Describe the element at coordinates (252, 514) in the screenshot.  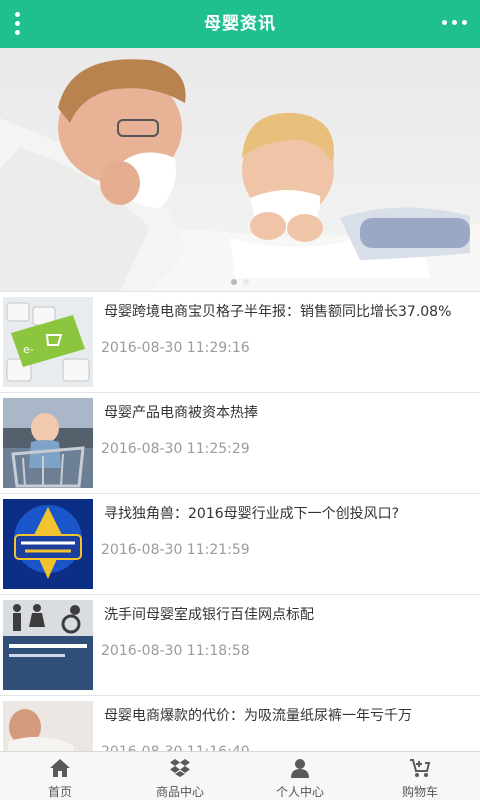
I see `article-title: 寻找独角兽：2016母婴行业成下一个创投风口?` at that location.